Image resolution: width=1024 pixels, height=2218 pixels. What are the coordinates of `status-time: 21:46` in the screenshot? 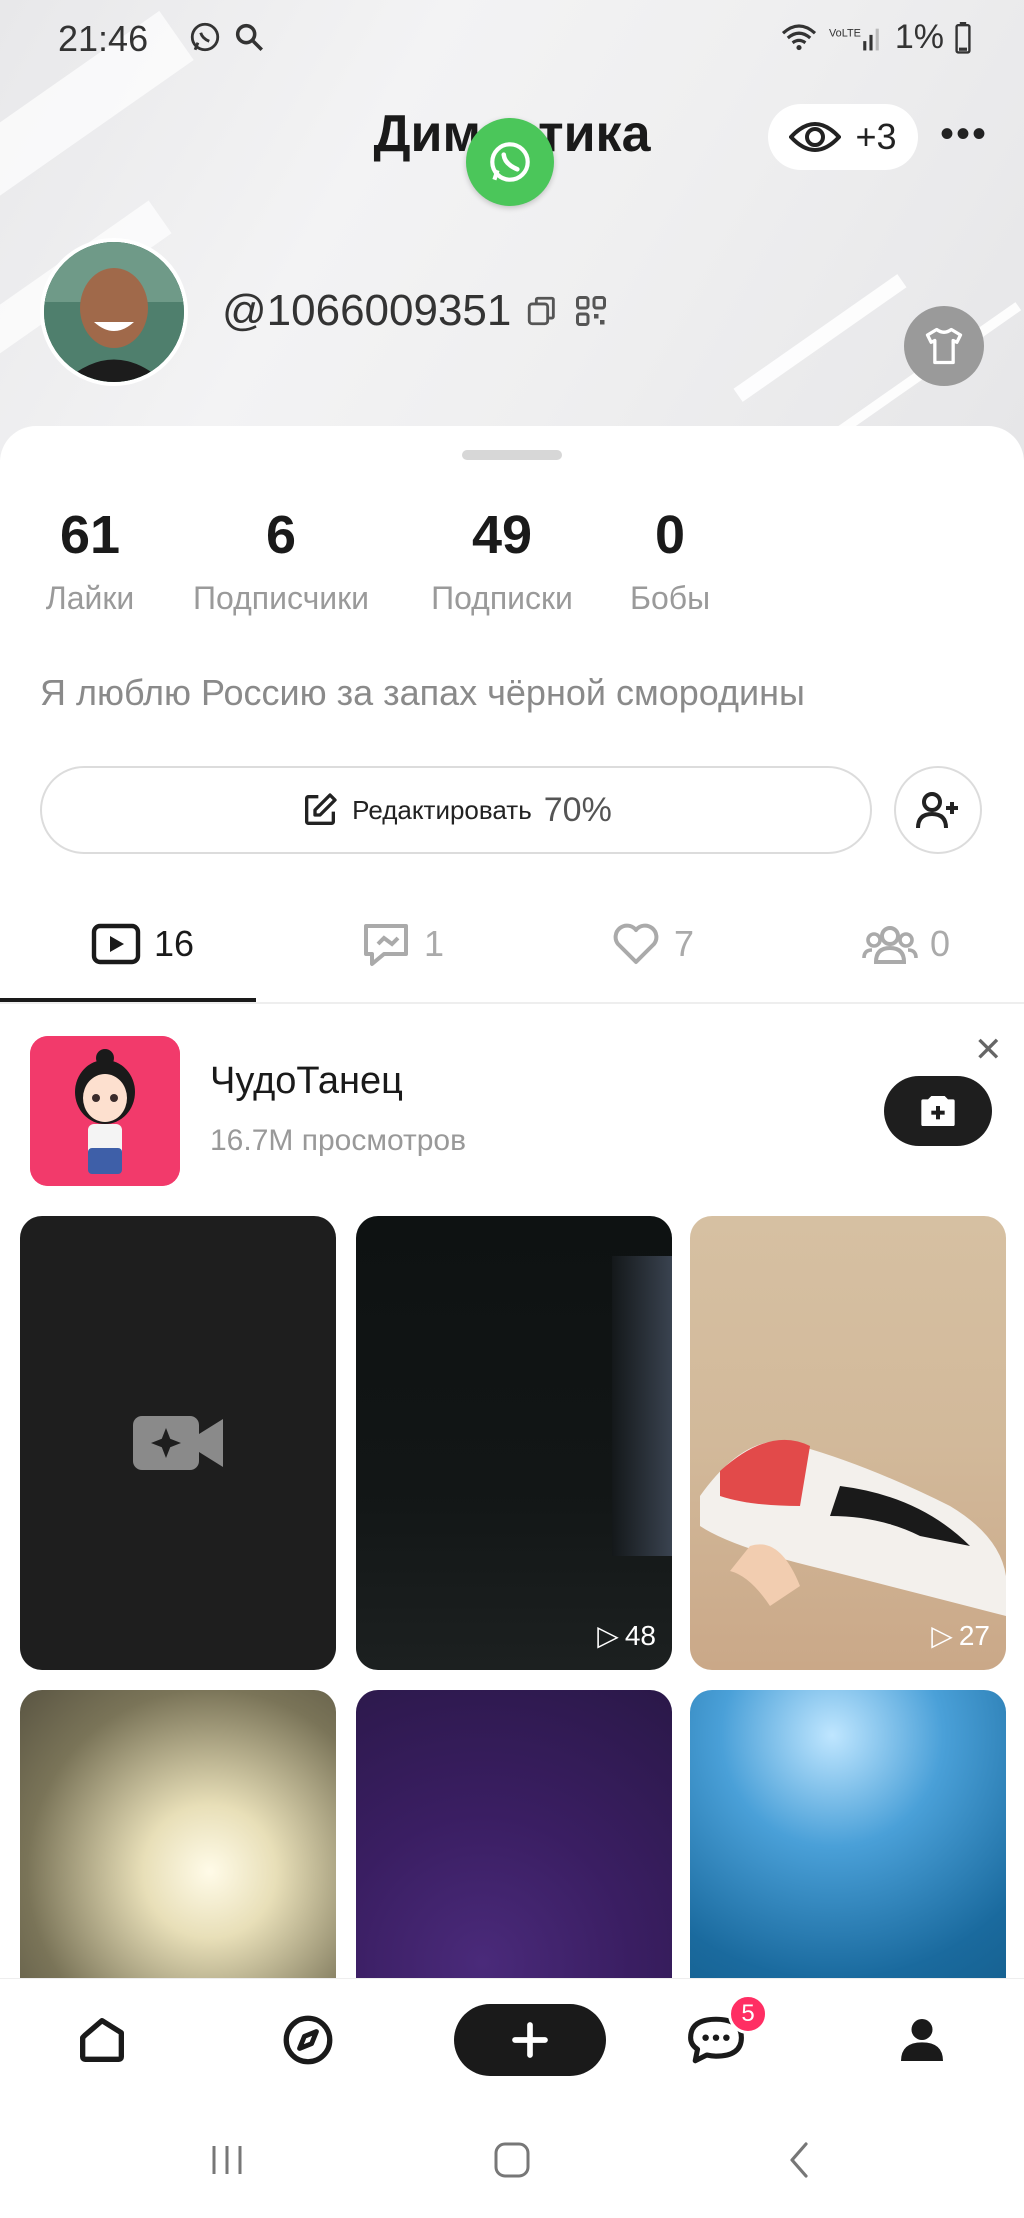 It's located at (103, 38).